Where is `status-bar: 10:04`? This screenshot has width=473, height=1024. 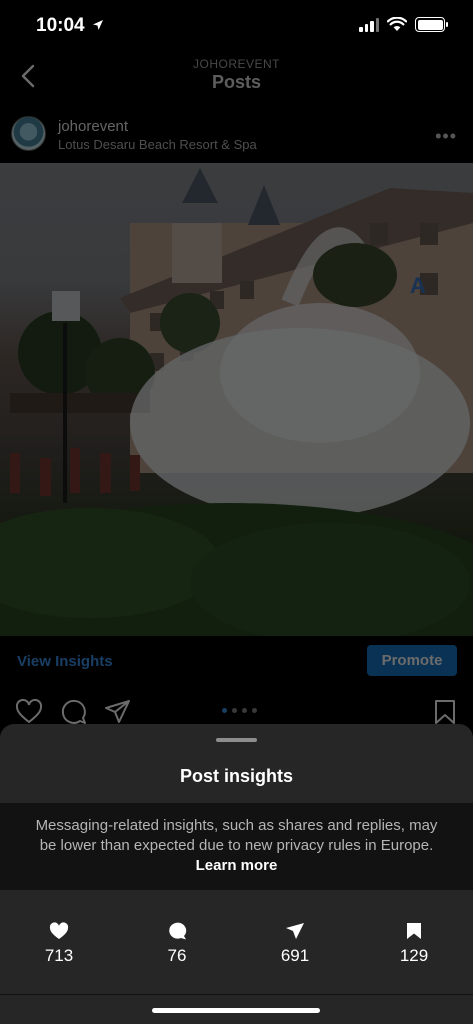 status-bar: 10:04 is located at coordinates (236, 26).